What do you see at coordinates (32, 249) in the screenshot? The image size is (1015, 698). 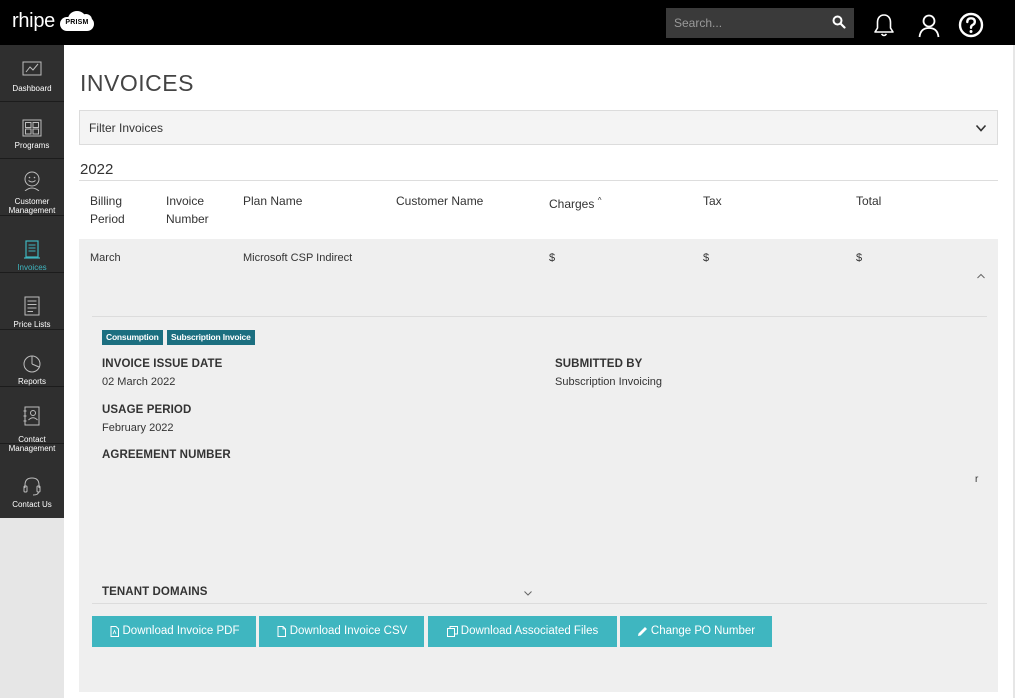 I see `invoice-icon` at bounding box center [32, 249].